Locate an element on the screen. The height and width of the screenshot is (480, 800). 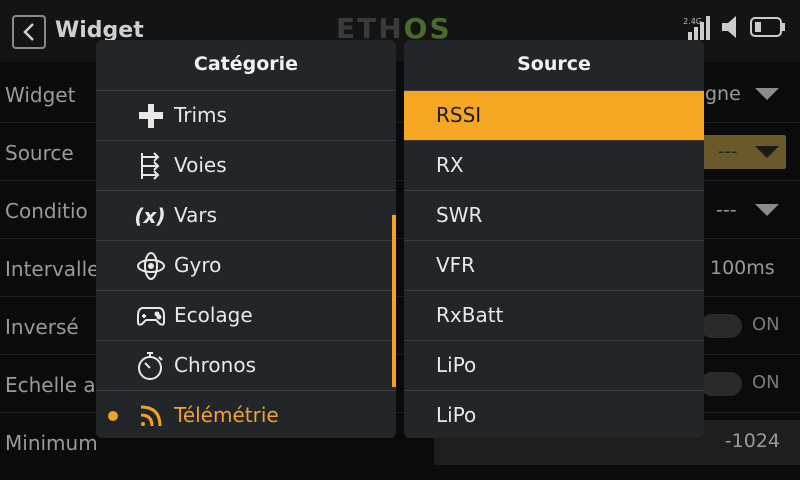
variable-icon: (x) is located at coordinates (150, 216).